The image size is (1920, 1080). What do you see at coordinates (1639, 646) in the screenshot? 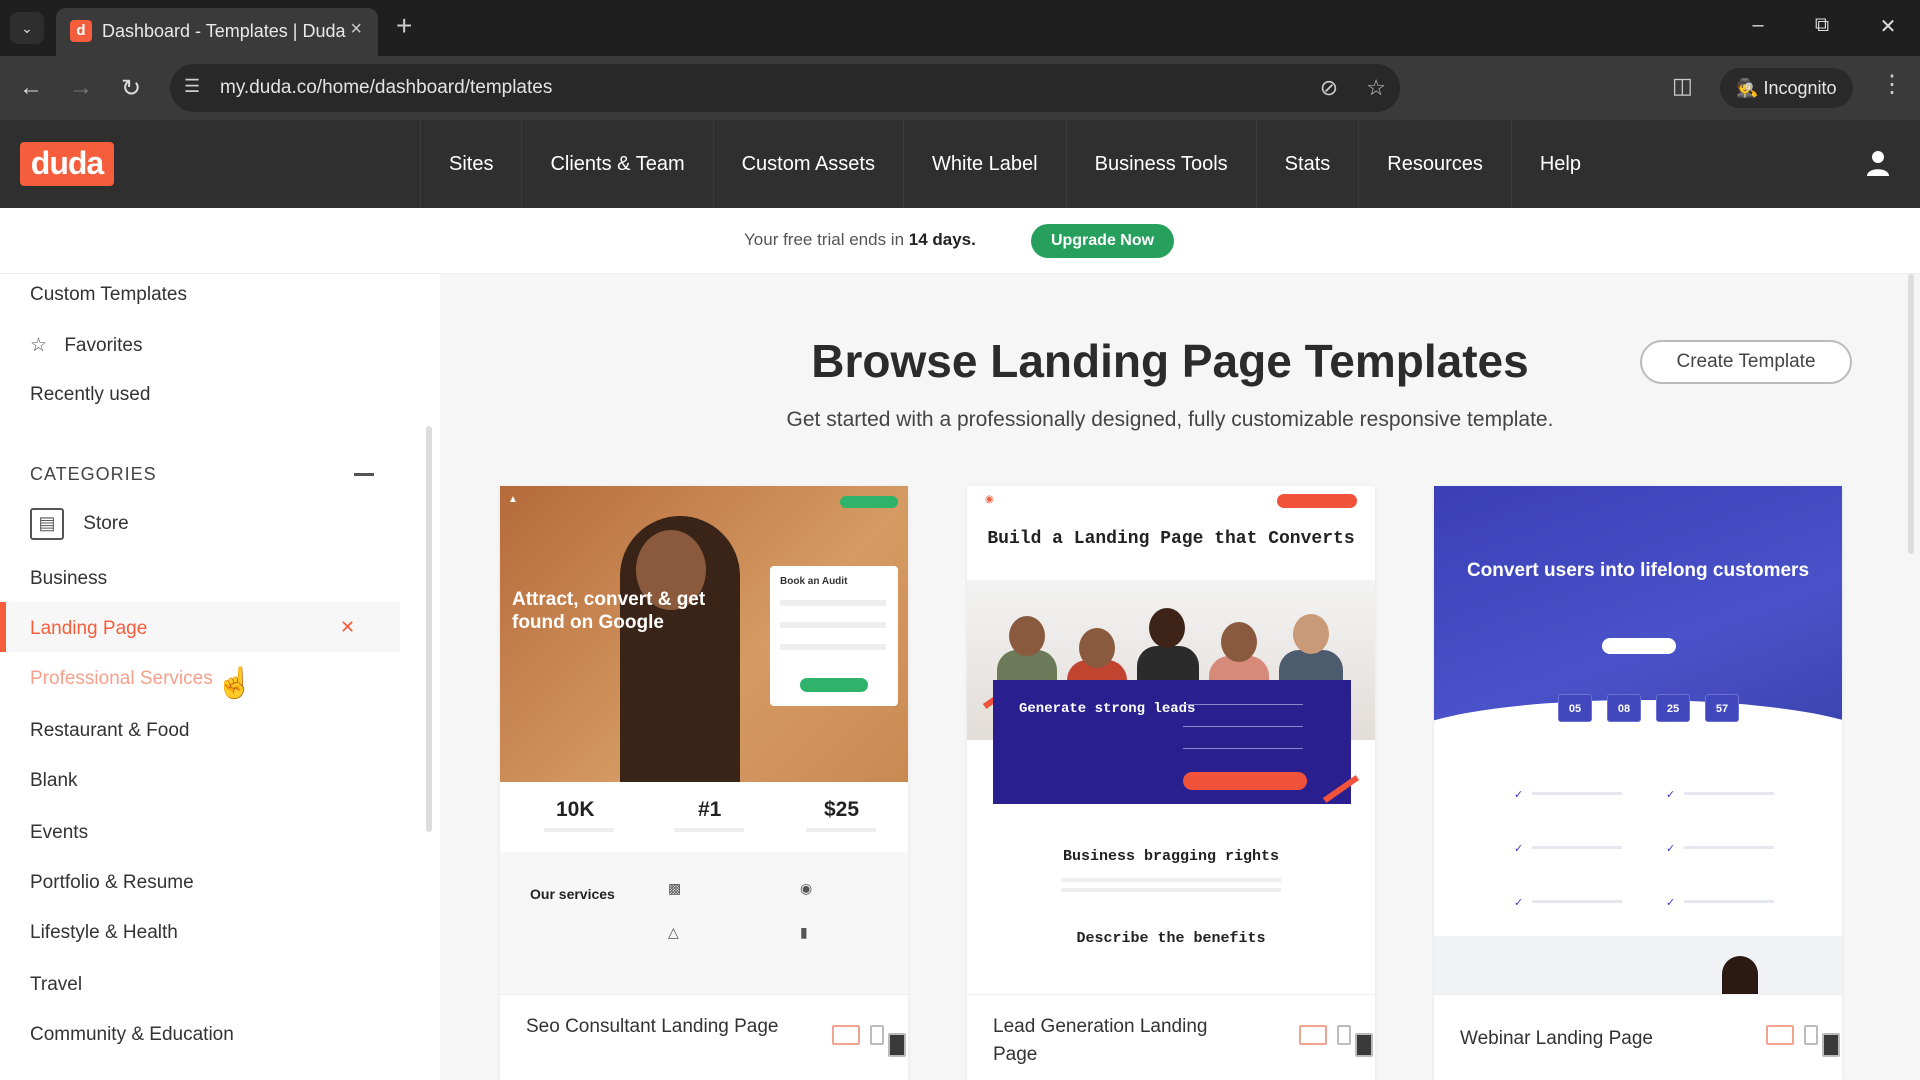
I see `preview-cta-button` at bounding box center [1639, 646].